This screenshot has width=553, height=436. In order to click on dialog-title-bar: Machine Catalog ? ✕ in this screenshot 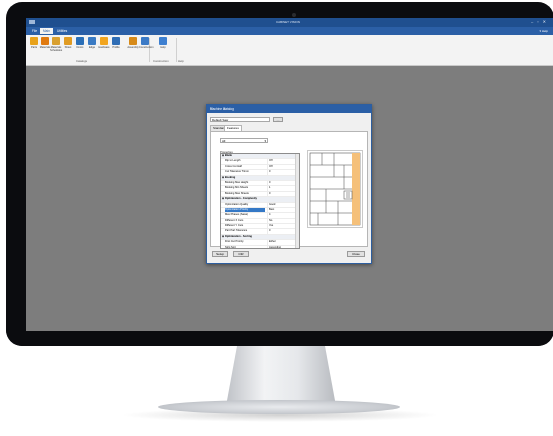, I will do `click(289, 109)`.